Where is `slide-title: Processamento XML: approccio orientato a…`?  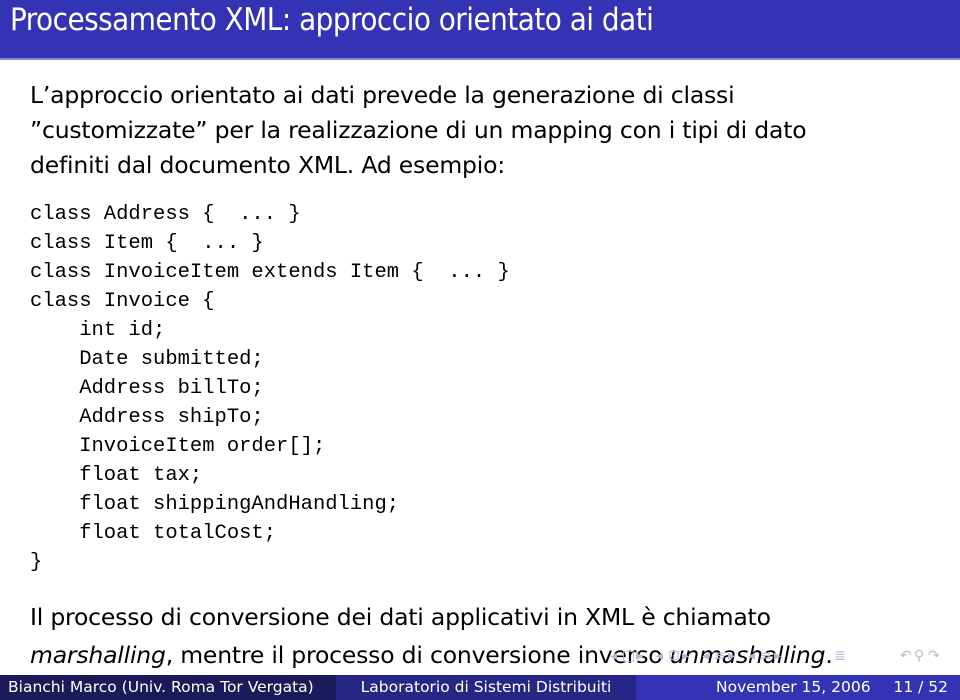
slide-title: Processamento XML: approccio orientato a… is located at coordinates (332, 20).